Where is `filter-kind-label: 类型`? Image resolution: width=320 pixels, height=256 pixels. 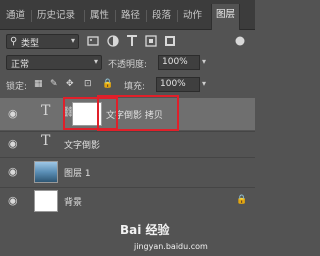 filter-kind-label: 类型 is located at coordinates (30, 44).